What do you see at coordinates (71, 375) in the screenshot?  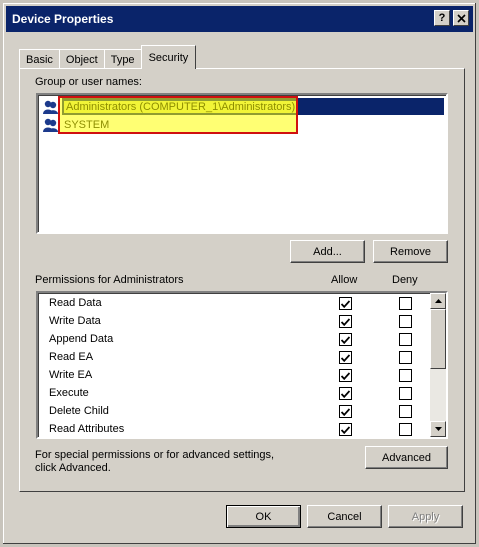 I see `permission-name: Write EA` at bounding box center [71, 375].